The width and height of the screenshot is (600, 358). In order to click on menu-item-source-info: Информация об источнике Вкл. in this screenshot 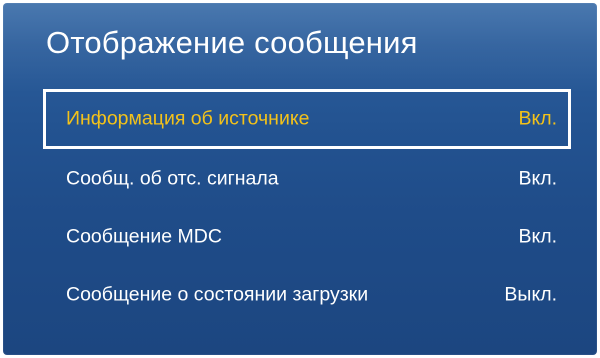, I will do `click(307, 119)`.